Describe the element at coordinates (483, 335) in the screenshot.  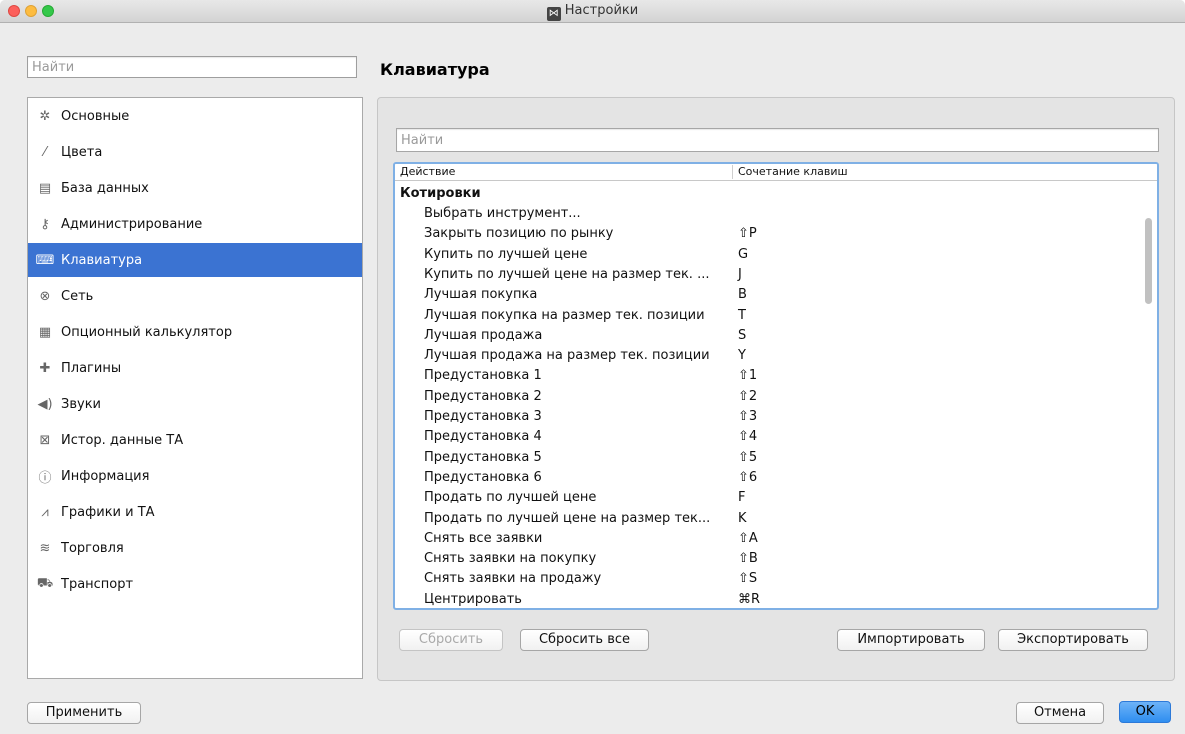
I see `action-cell: Лучшая продажа` at that location.